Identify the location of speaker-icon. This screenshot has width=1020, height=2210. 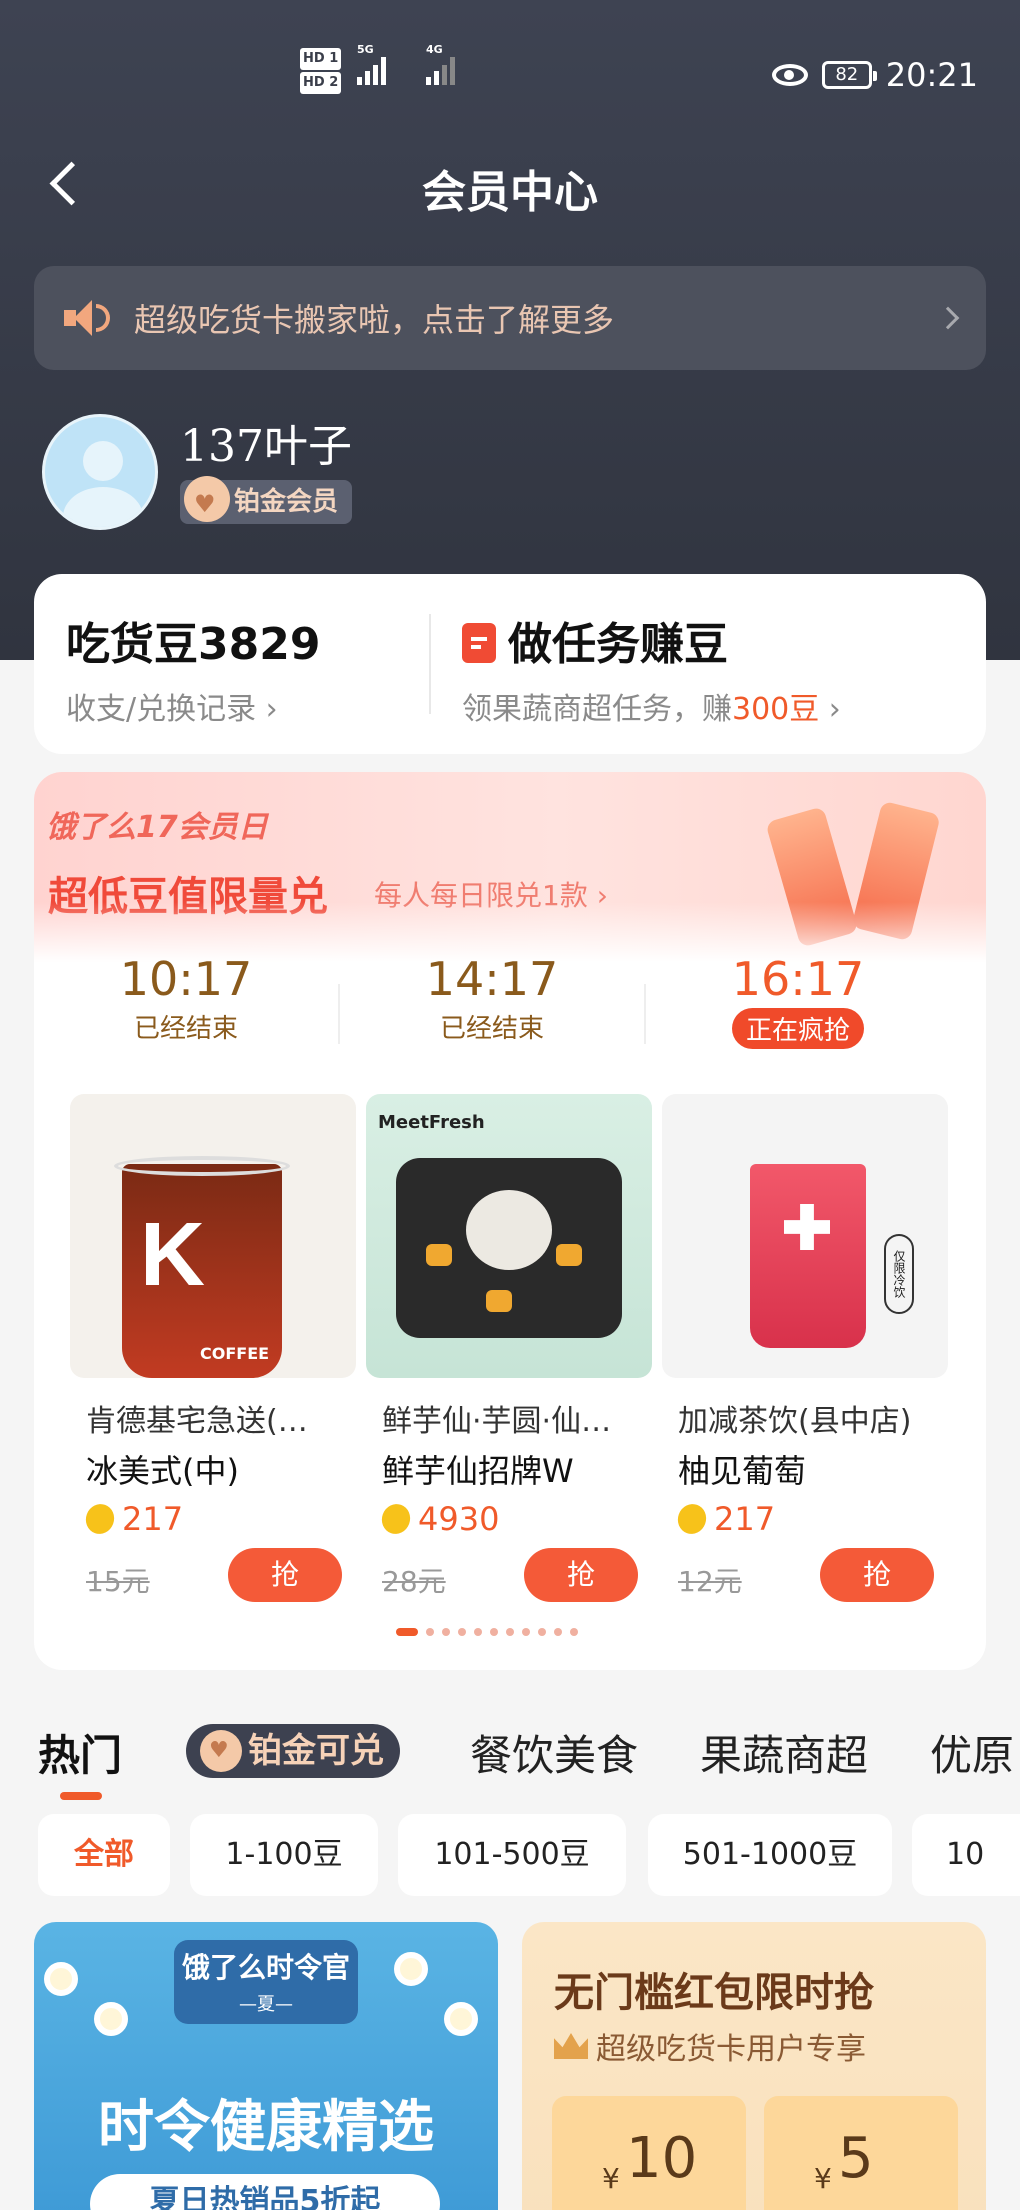
(87, 318).